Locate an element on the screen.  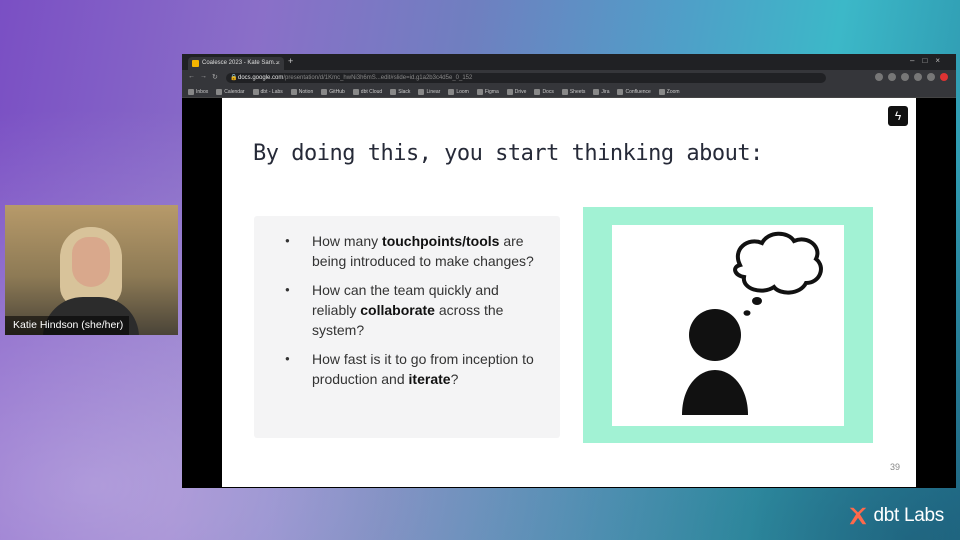
share-icon is located at coordinates (892, 77).